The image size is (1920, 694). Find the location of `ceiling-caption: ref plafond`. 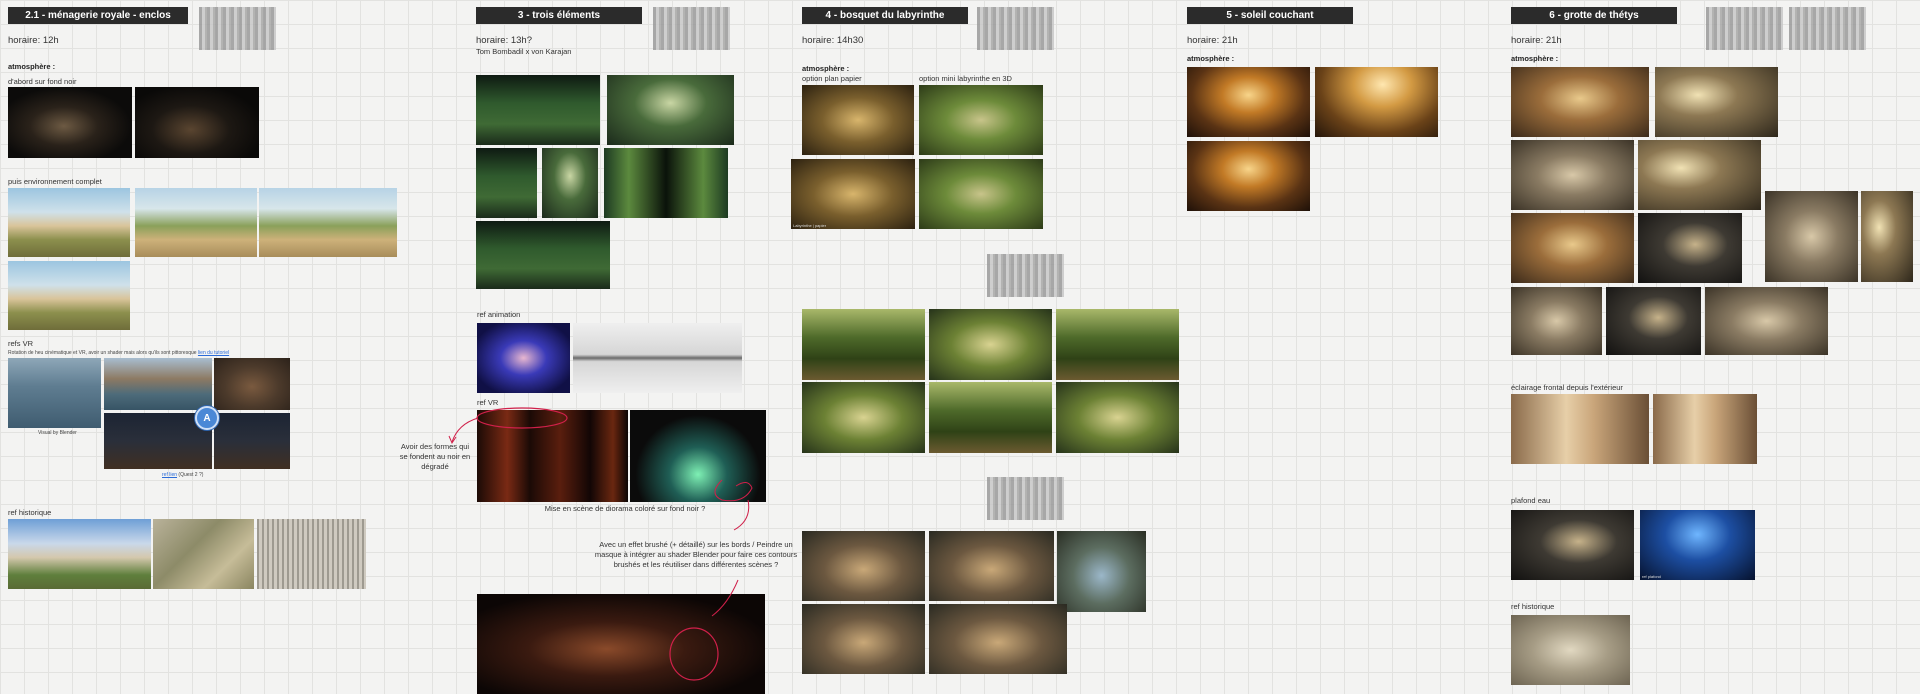

ceiling-caption: ref plafond is located at coordinates (1651, 576).